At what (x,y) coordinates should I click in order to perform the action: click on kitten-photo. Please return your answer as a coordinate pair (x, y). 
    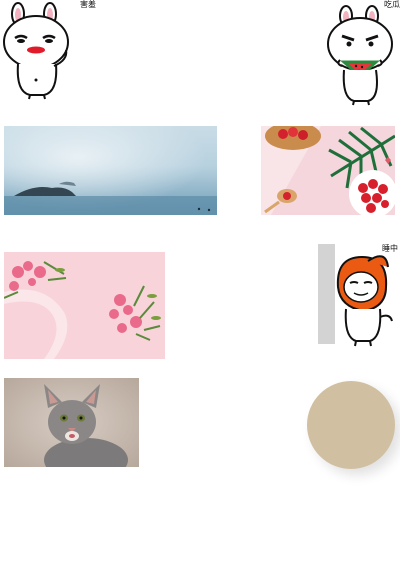
    Looking at the image, I should click on (71, 422).